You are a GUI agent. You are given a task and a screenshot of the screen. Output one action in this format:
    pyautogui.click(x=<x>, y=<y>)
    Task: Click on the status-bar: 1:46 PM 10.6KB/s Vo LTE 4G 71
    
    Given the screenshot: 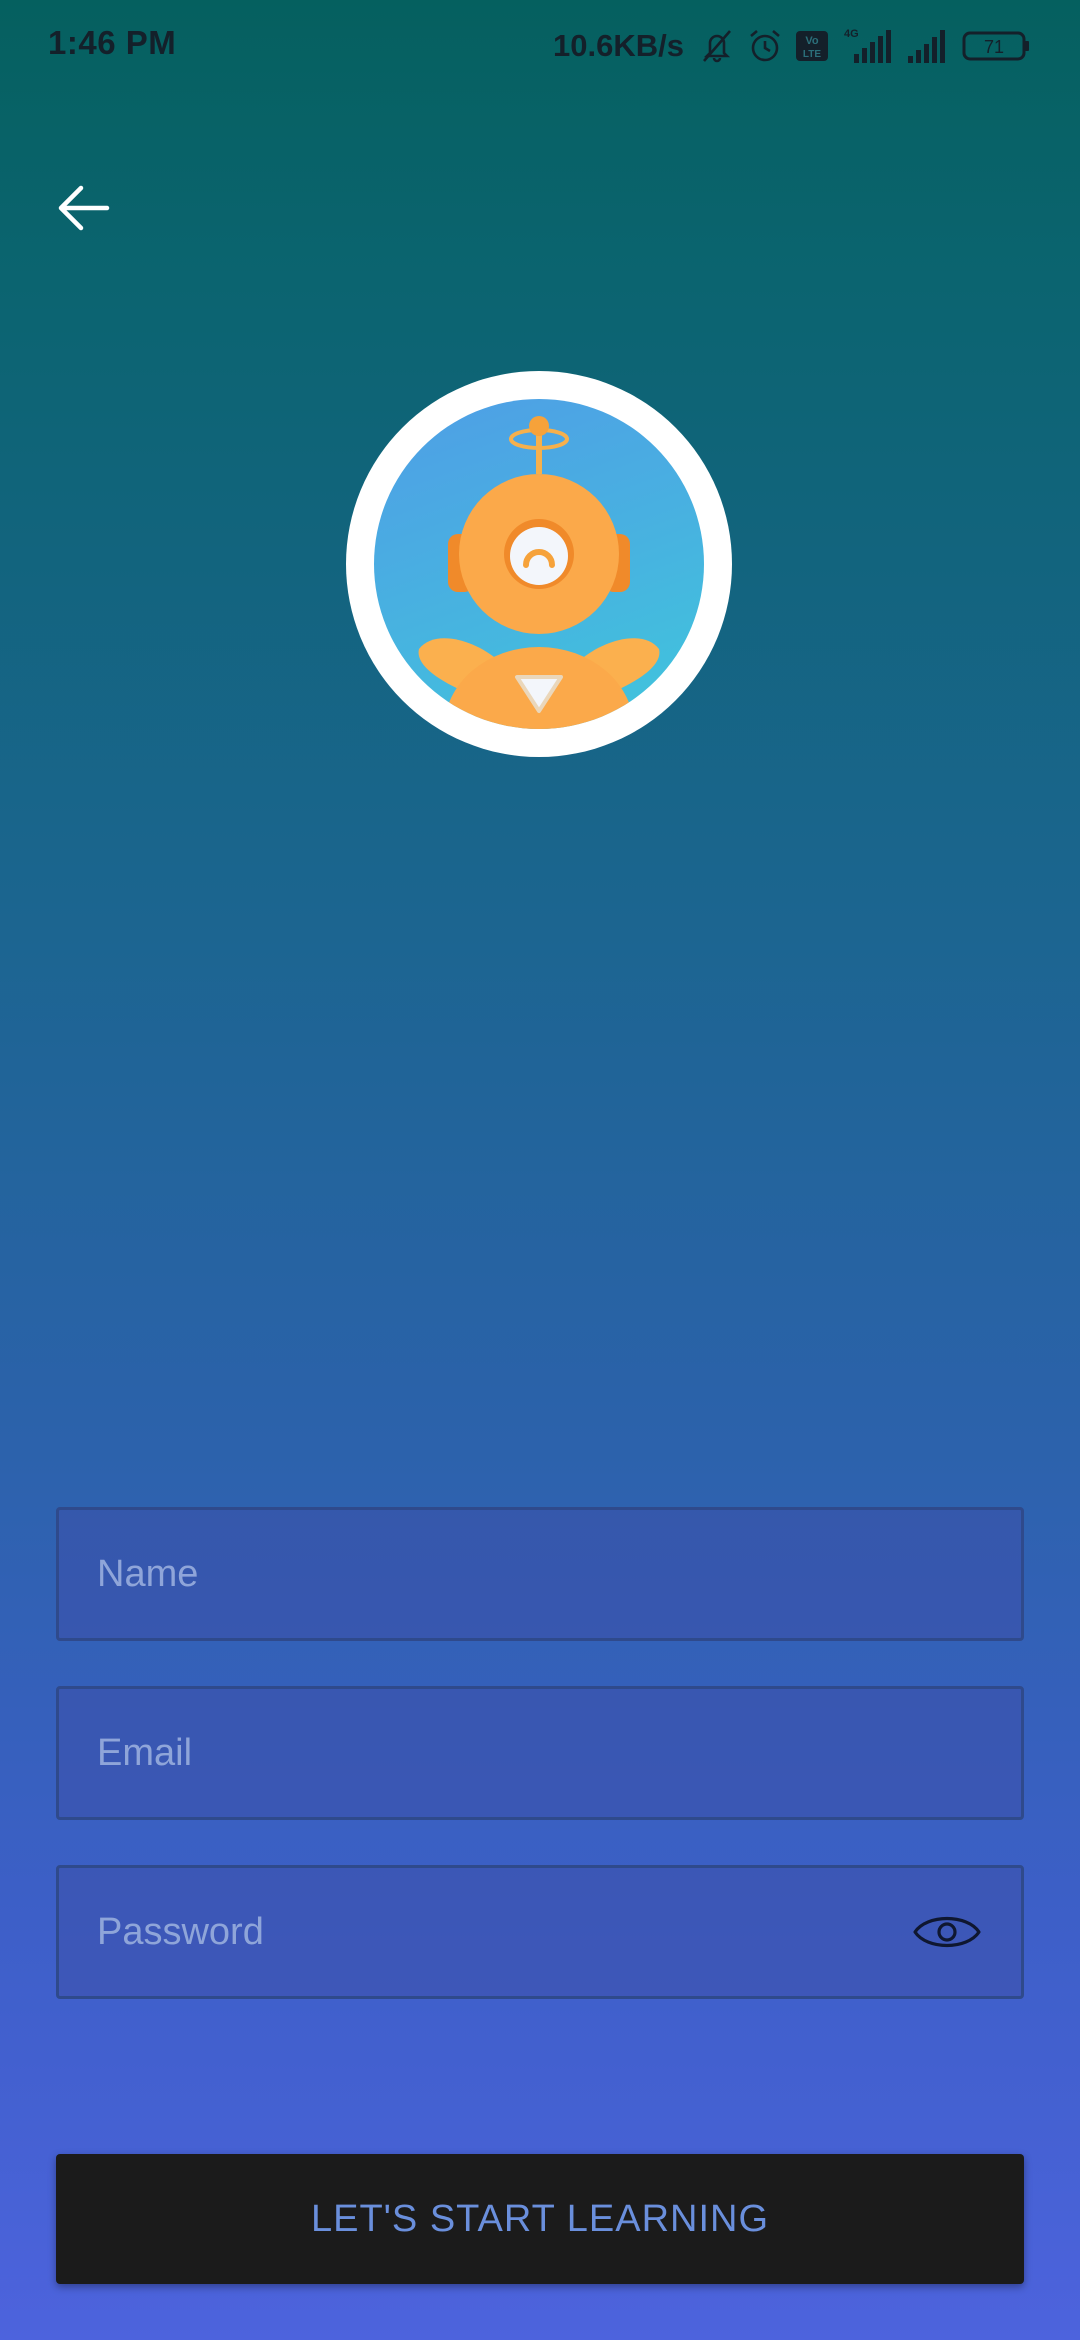 What is the action you would take?
    pyautogui.click(x=540, y=45)
    